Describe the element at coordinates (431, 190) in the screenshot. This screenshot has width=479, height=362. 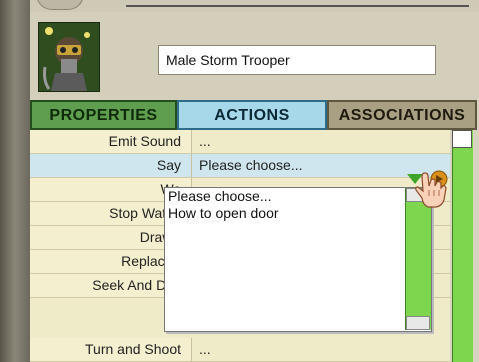
I see `hand-cursor-icon` at that location.